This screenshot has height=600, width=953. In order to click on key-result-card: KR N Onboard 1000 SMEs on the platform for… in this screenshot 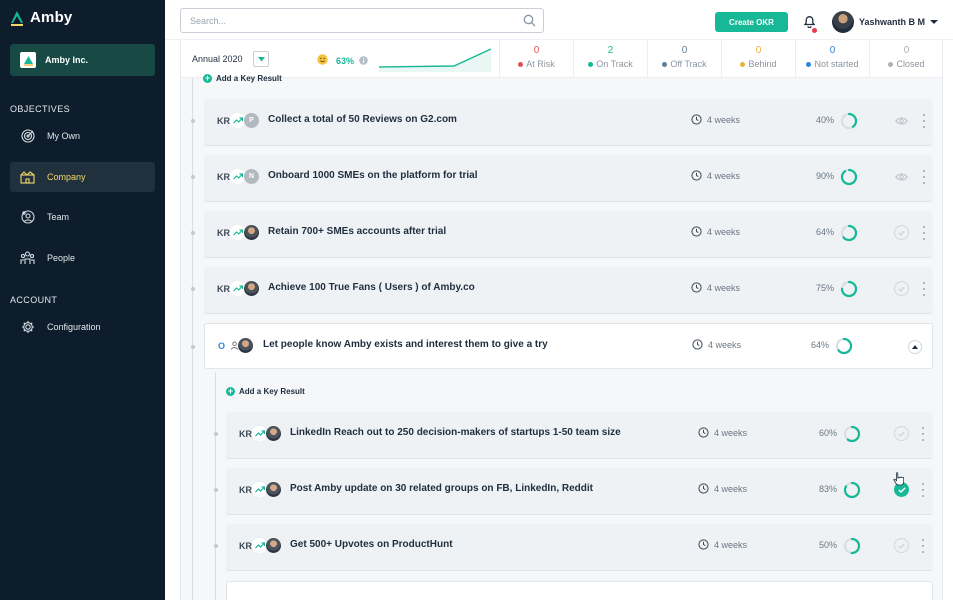, I will do `click(568, 178)`.